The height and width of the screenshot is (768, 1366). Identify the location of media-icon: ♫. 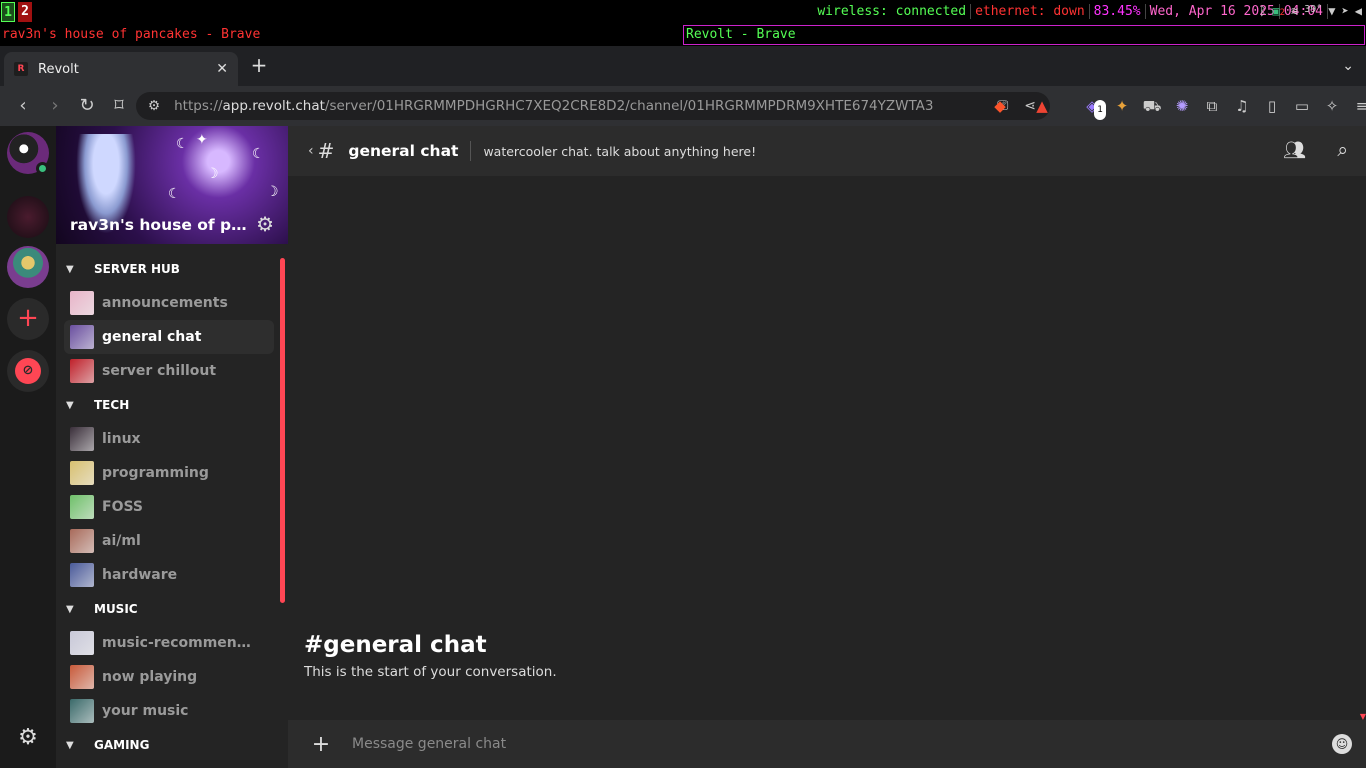
(1242, 106).